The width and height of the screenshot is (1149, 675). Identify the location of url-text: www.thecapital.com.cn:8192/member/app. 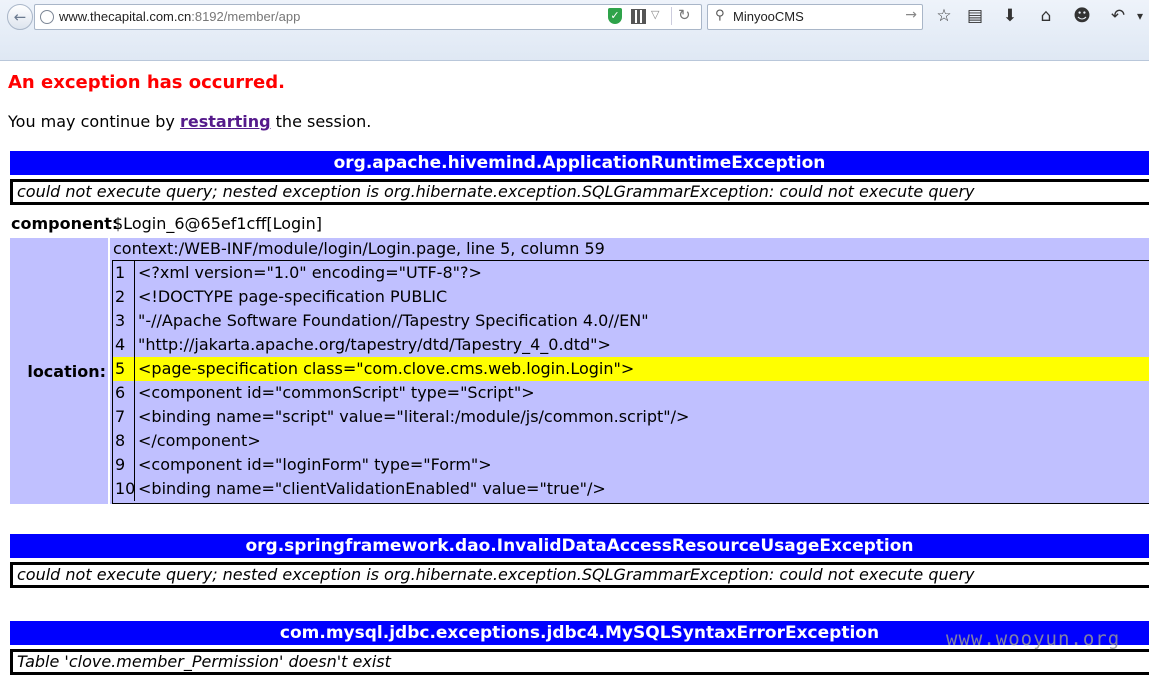
(179, 16).